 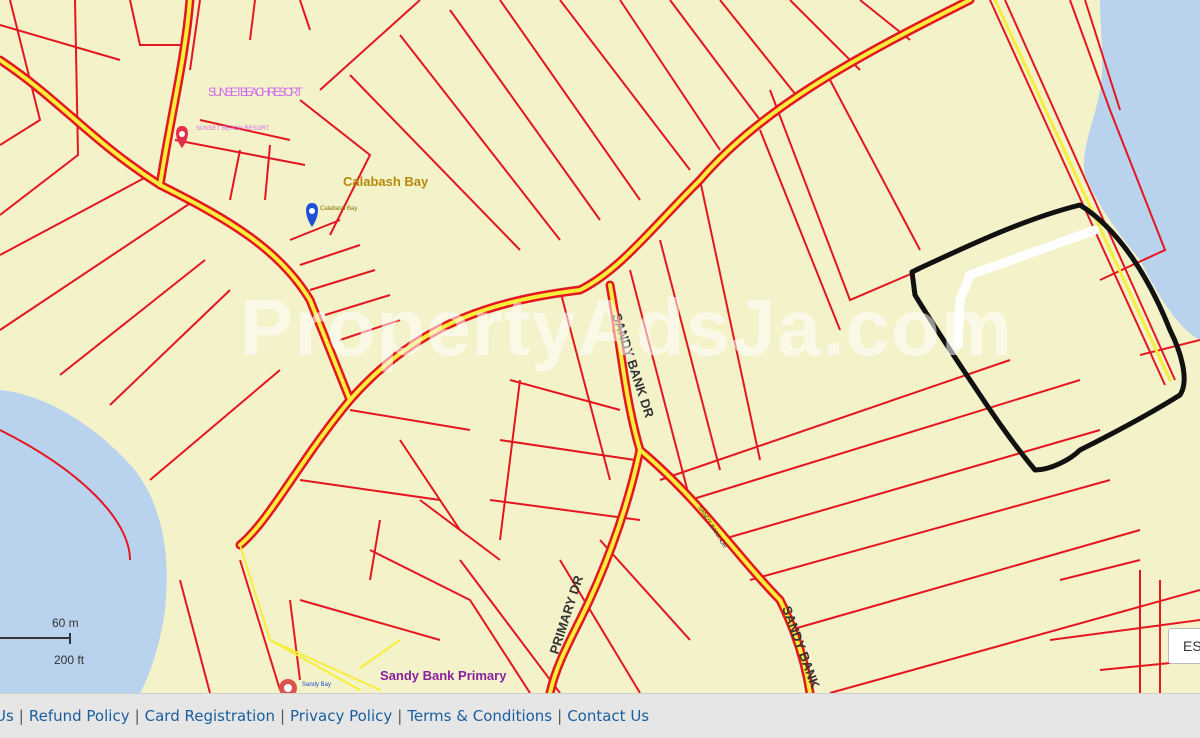 I want to click on resort-label-small: SUNSET BEACH RESORT, so click(x=232, y=129).